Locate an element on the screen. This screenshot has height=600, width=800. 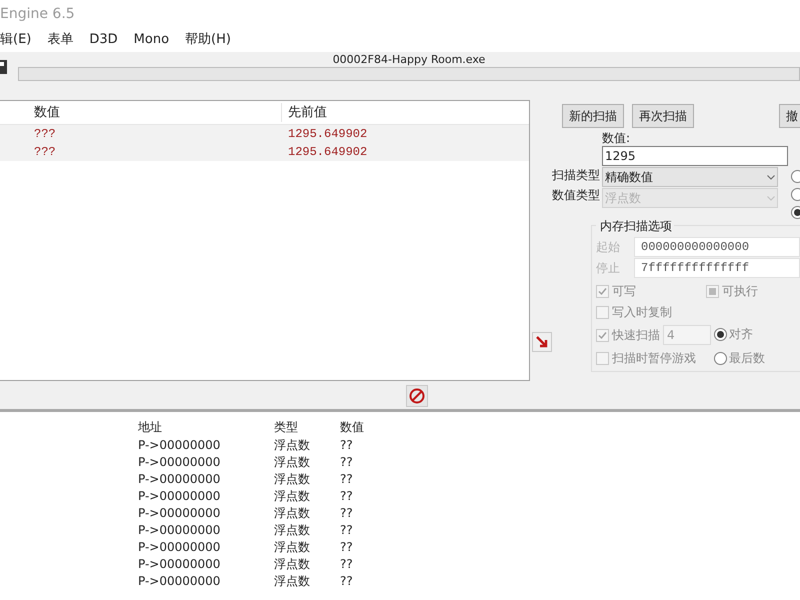
checkbox-label: 快速扫描 is located at coordinates (636, 335).